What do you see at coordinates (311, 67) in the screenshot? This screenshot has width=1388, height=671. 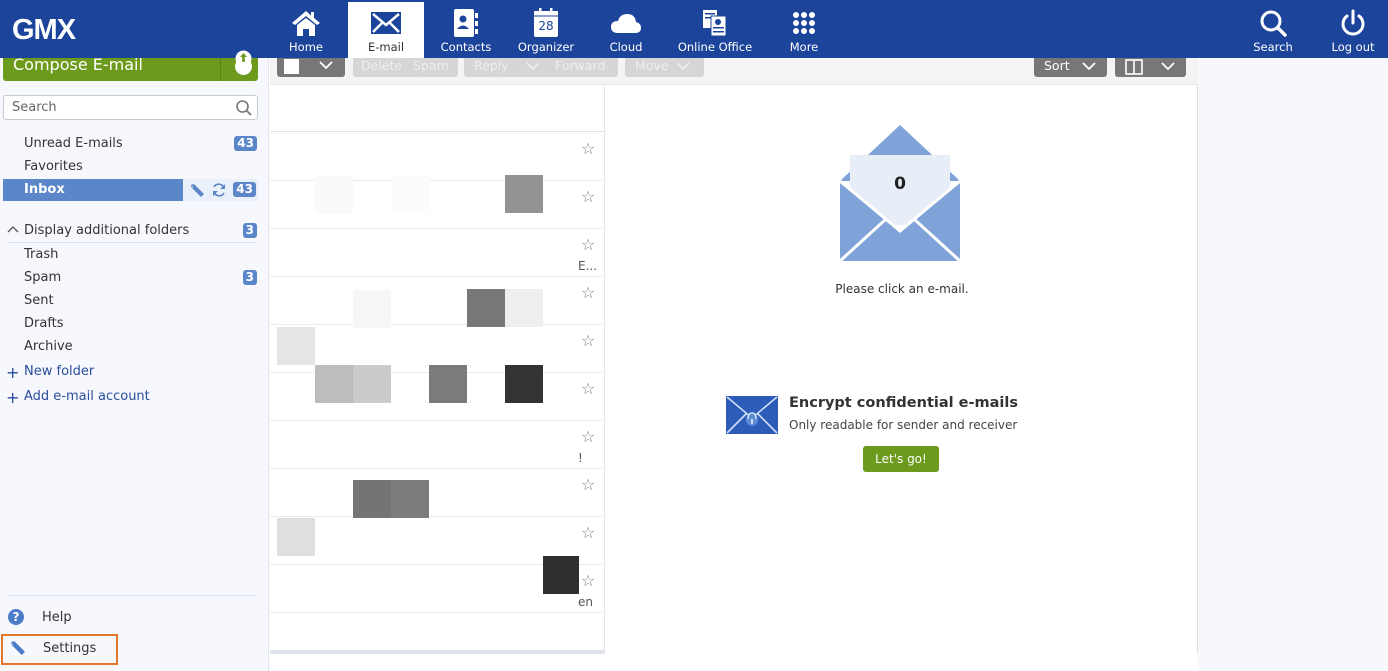 I see `select-all-button` at bounding box center [311, 67].